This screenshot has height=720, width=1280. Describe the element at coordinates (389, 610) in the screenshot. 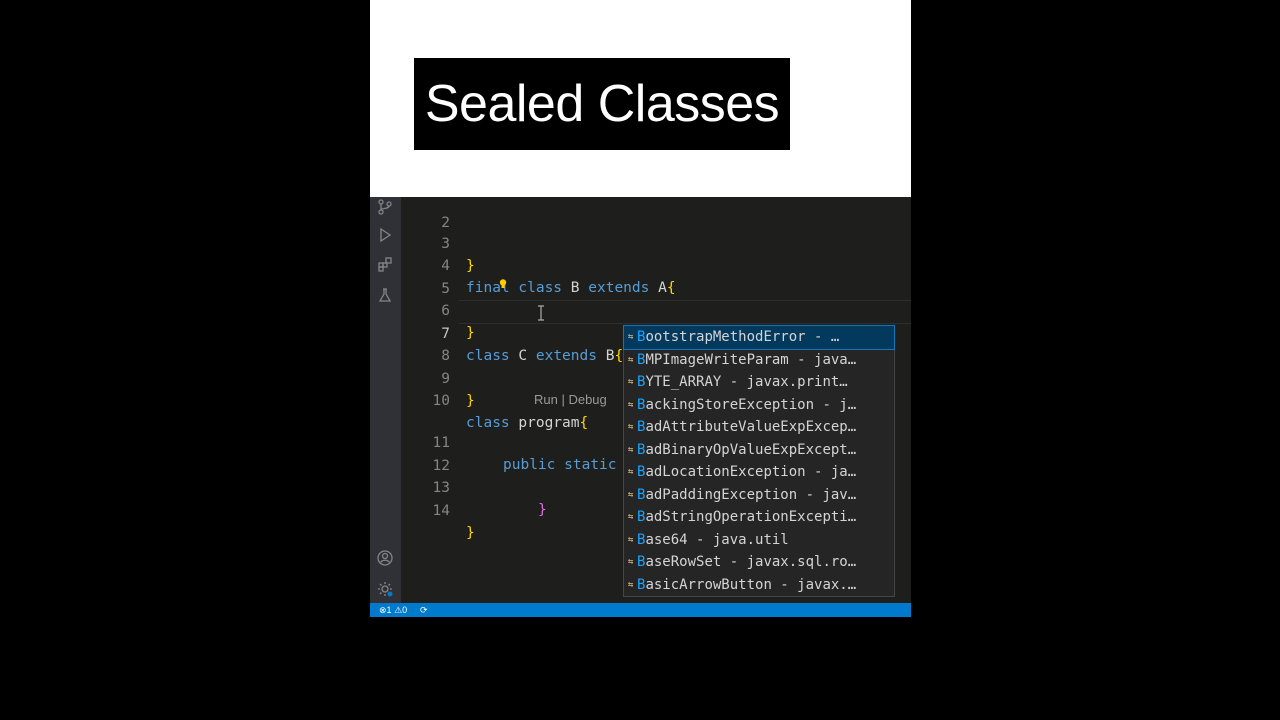

I see `error-count: 1` at that location.